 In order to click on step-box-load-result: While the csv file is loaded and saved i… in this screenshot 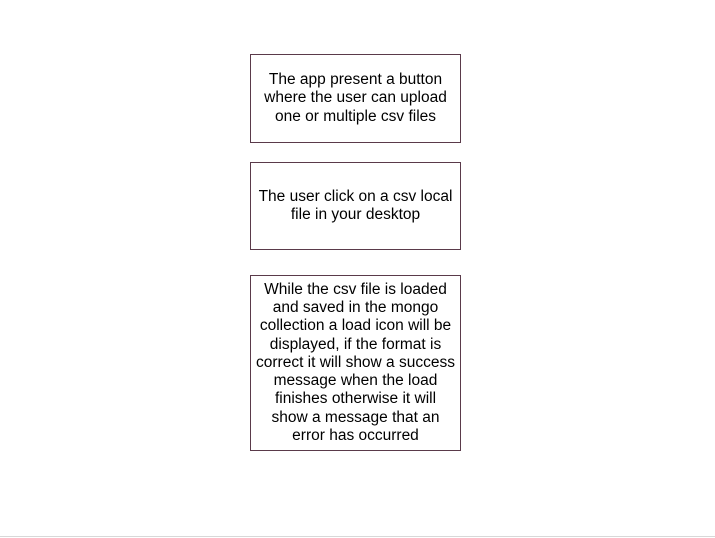, I will do `click(355, 363)`.